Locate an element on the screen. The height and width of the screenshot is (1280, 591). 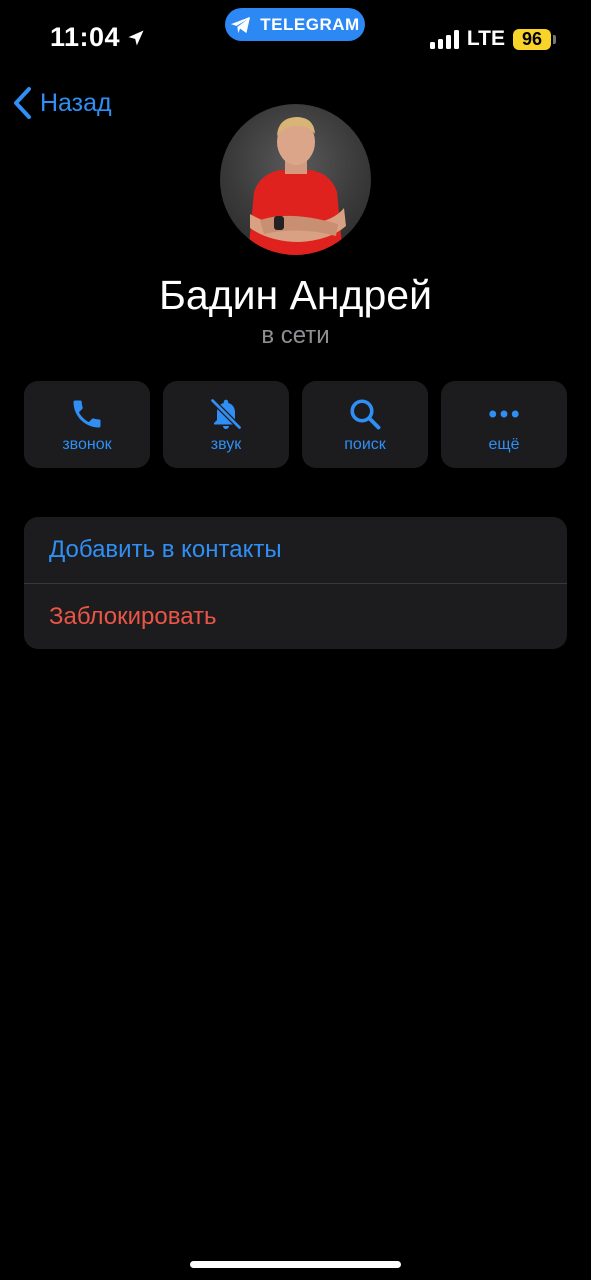
call-button: звонок is located at coordinates (87, 424).